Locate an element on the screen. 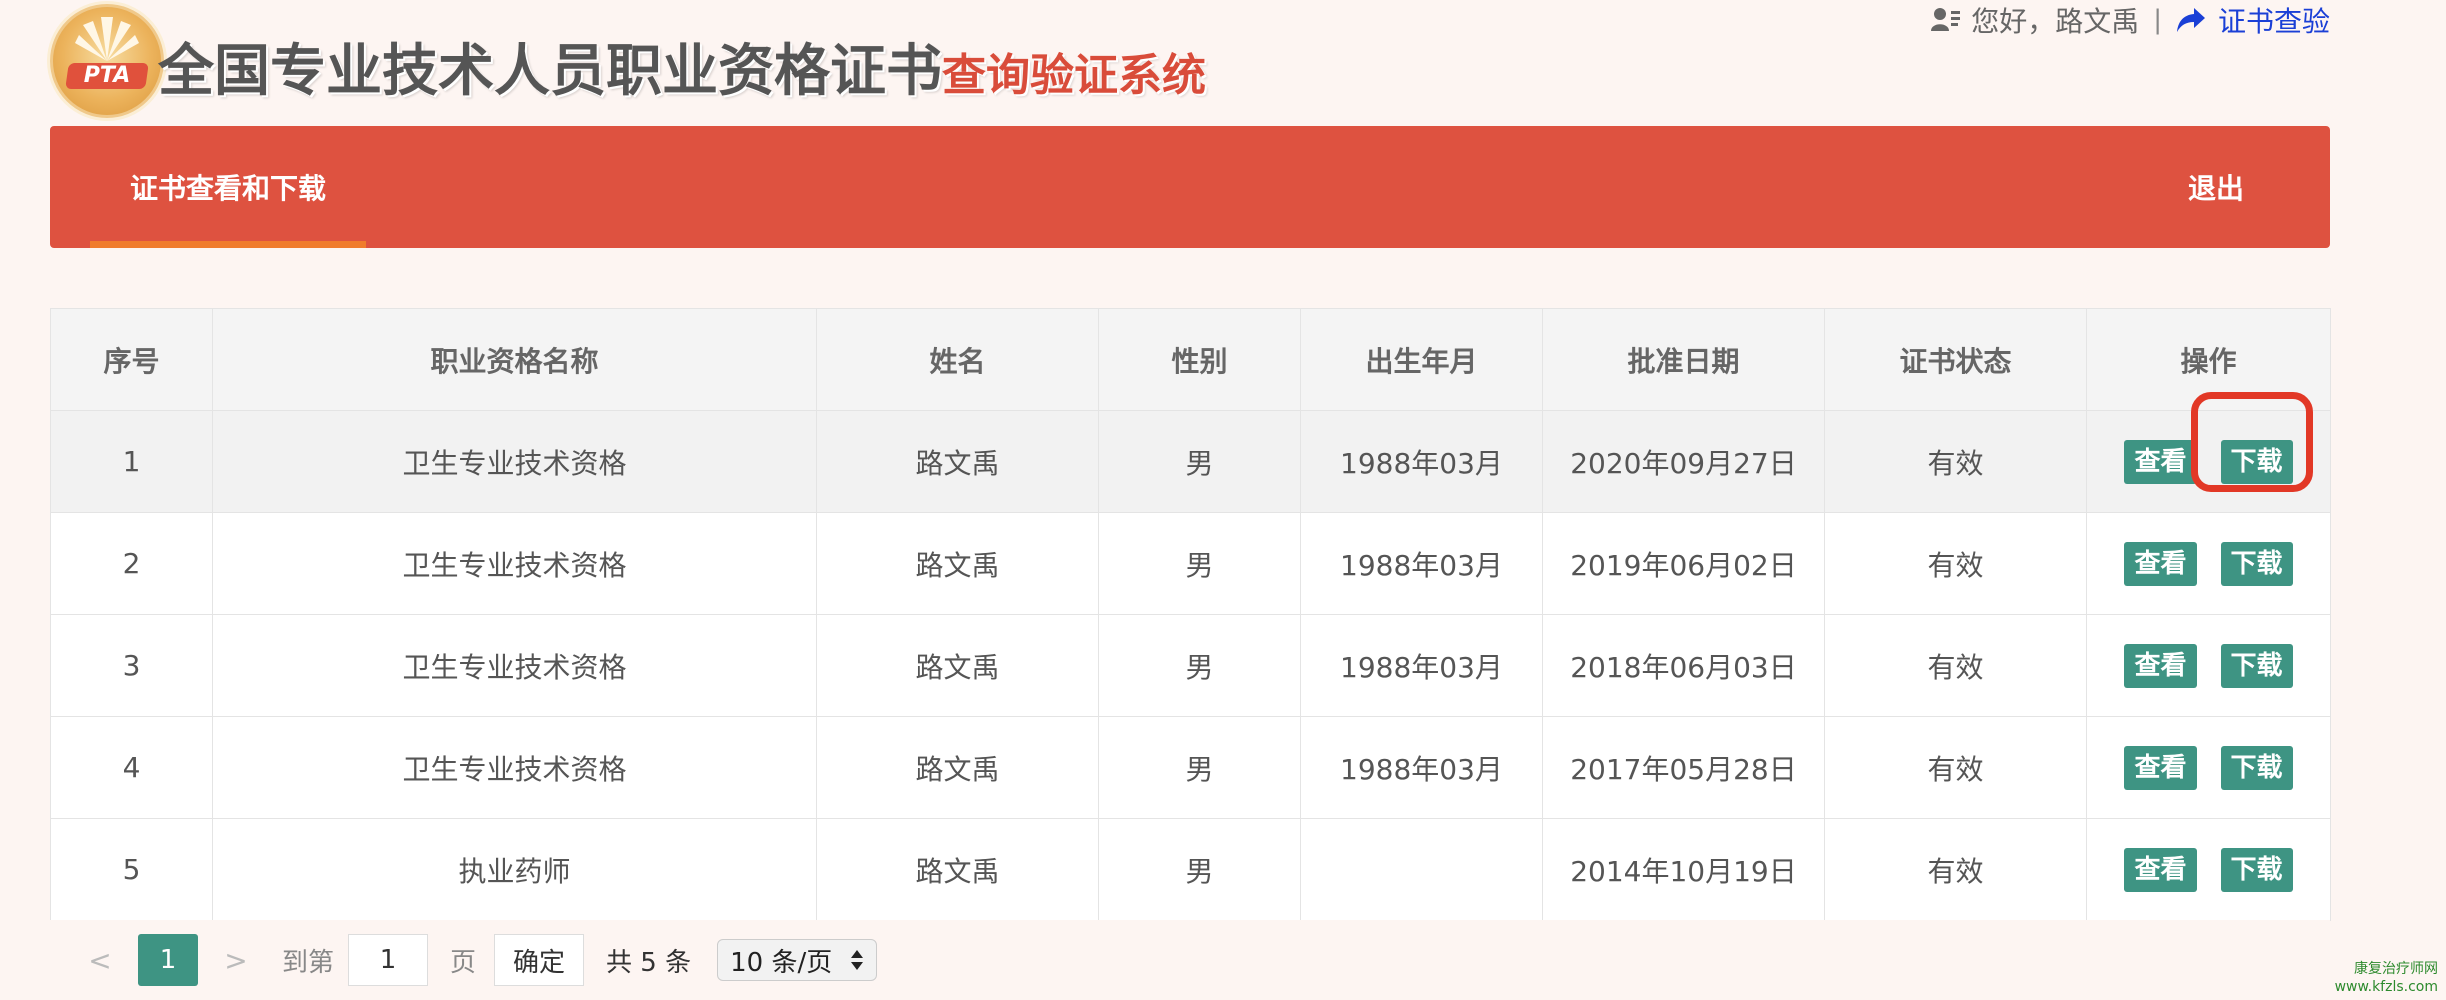  user-bar: 您好，路文禹 | 证书查验 is located at coordinates (2130, 20).